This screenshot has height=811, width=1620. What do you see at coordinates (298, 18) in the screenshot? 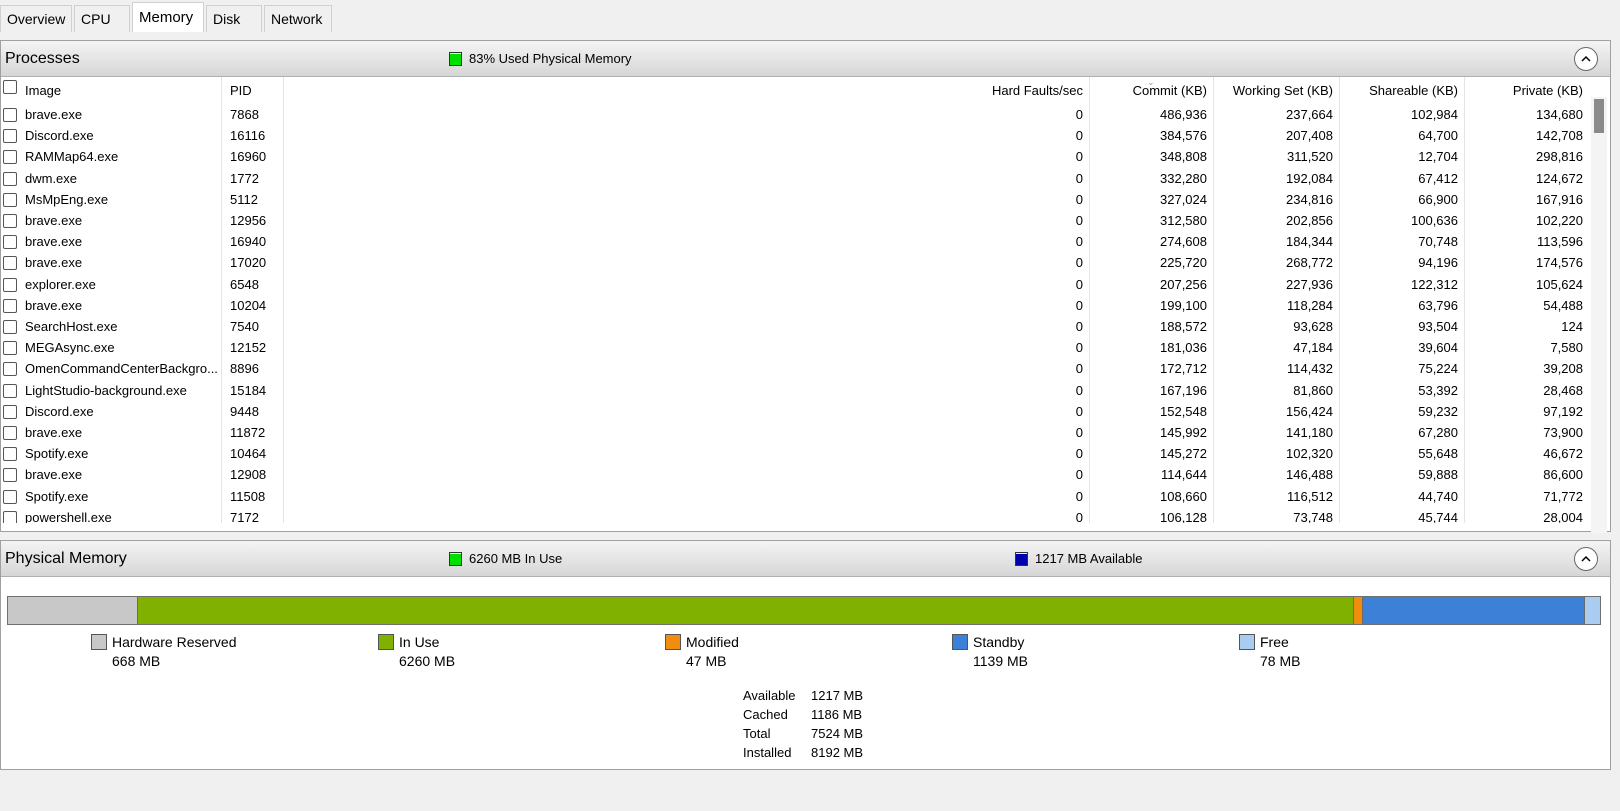
I see `tab-network: Network` at bounding box center [298, 18].